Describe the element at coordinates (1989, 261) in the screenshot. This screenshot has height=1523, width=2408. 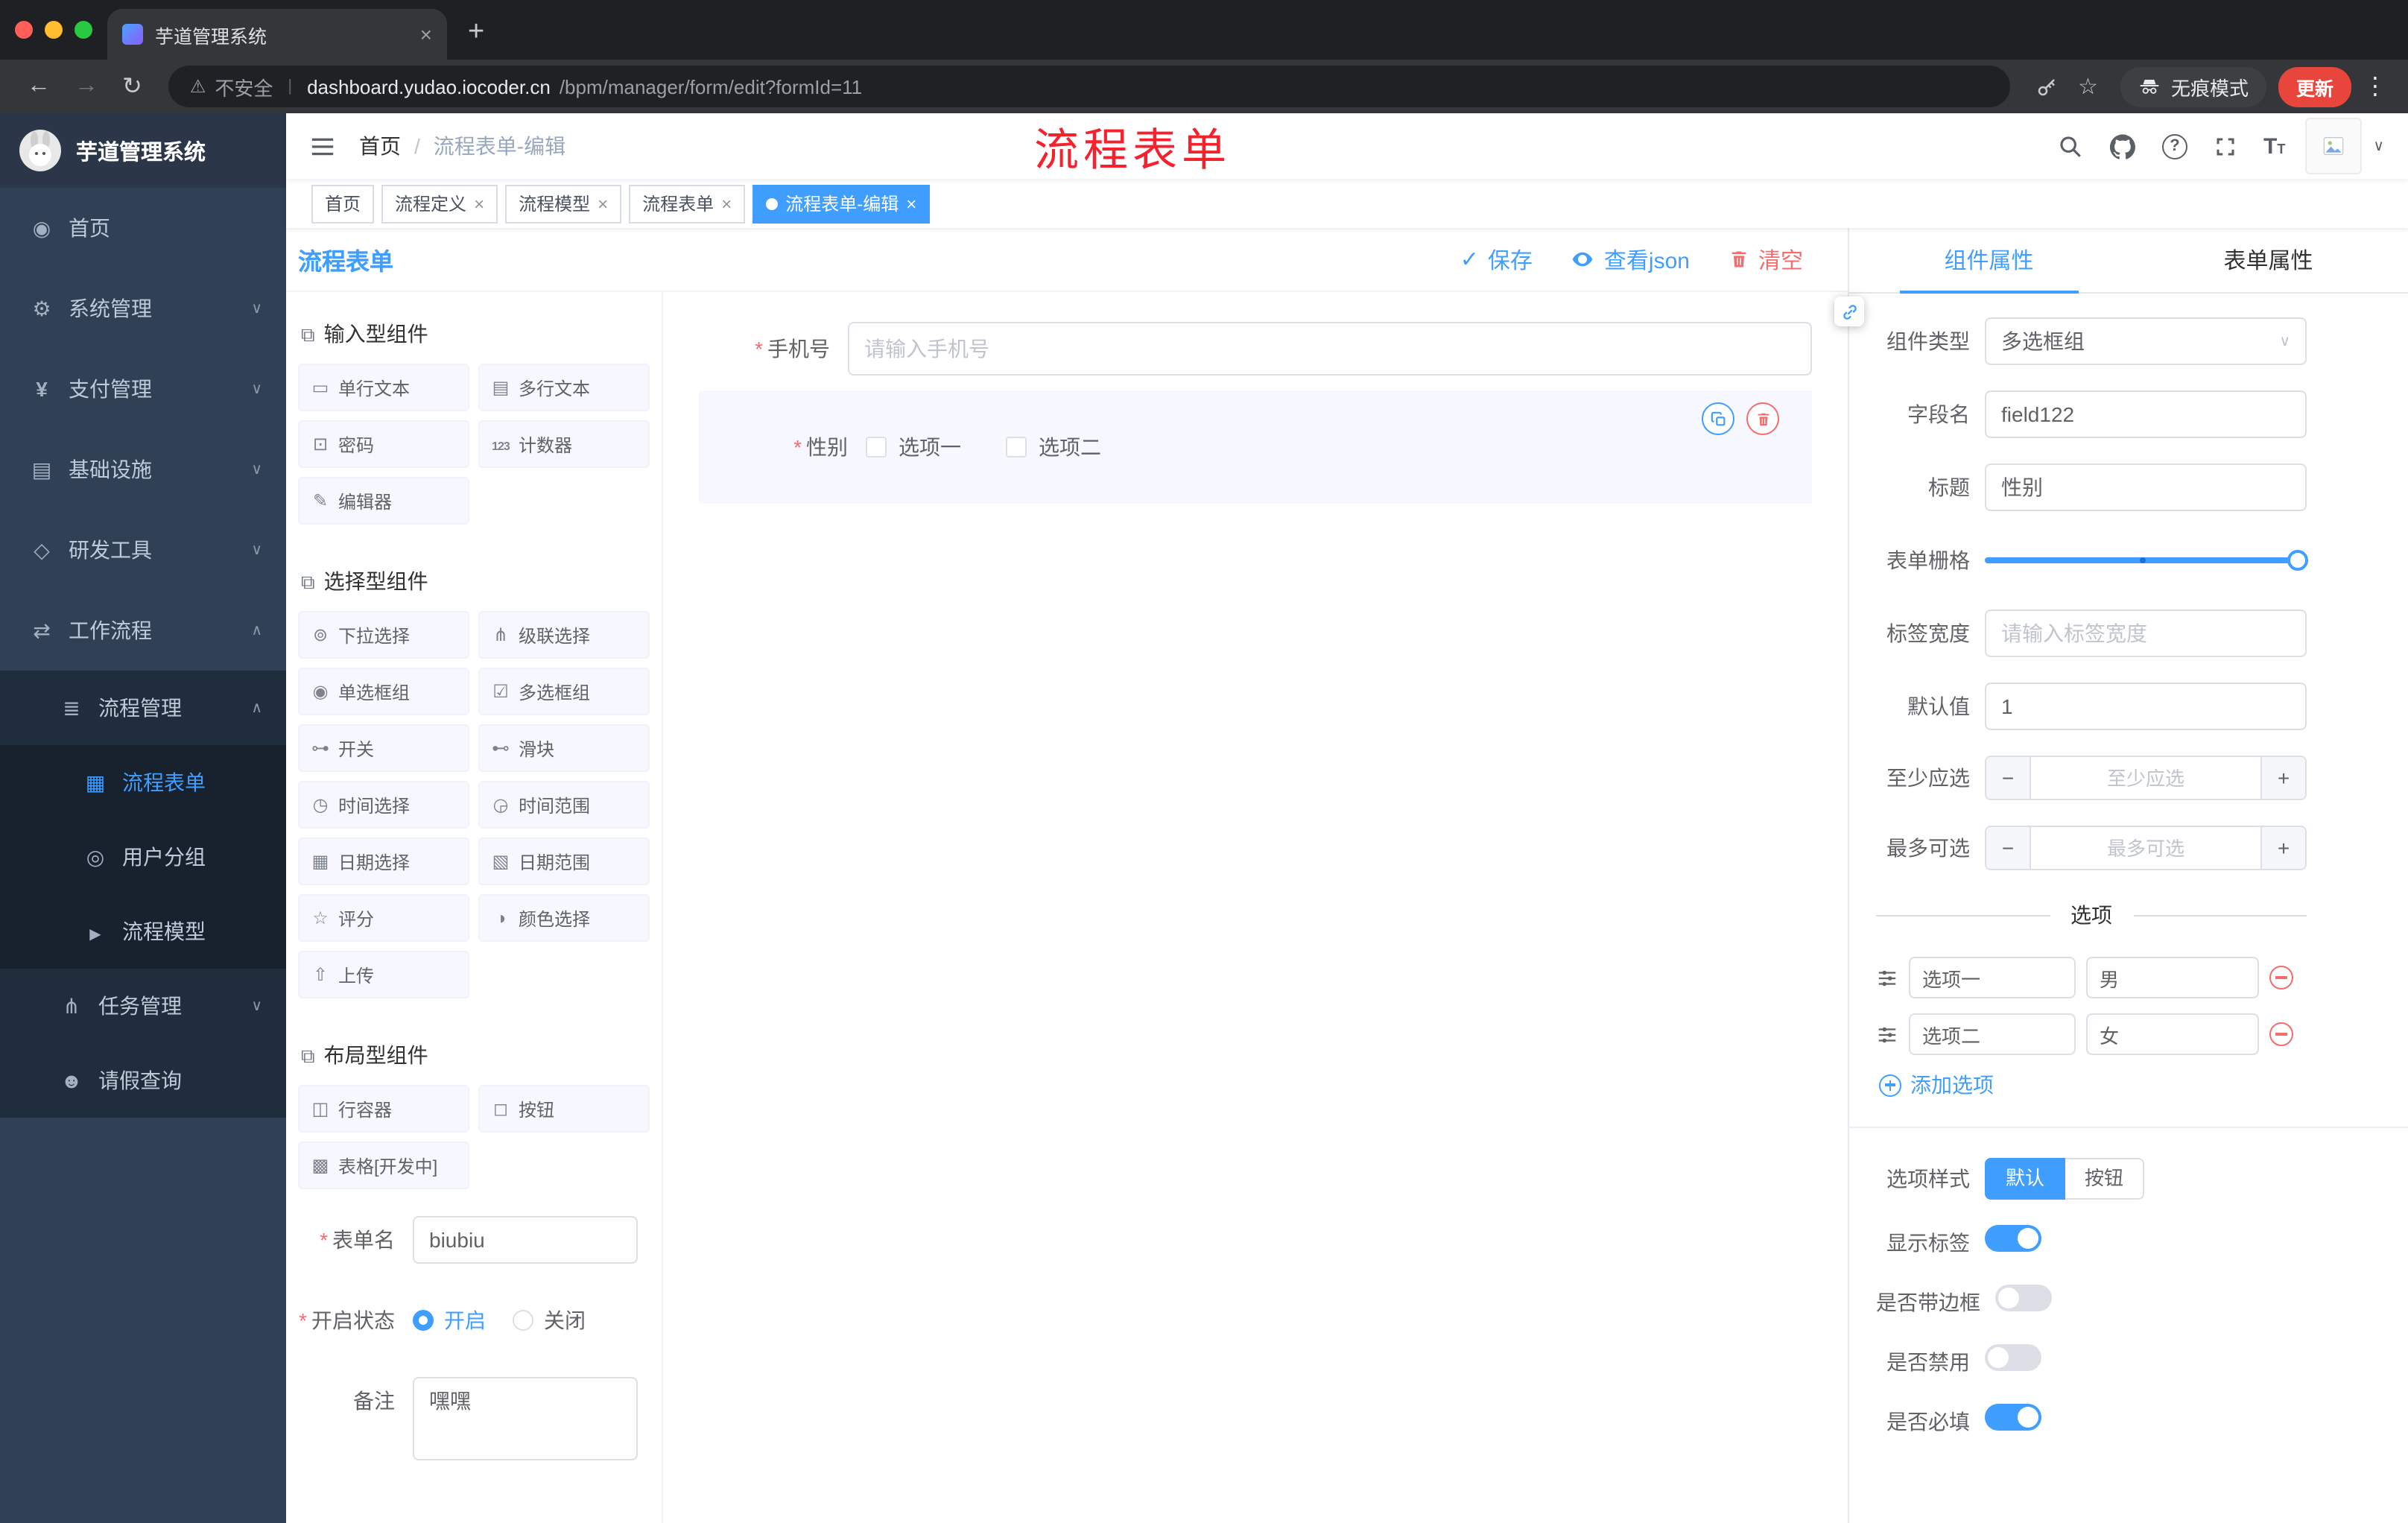
I see `tab-component-props: 组件属性` at that location.